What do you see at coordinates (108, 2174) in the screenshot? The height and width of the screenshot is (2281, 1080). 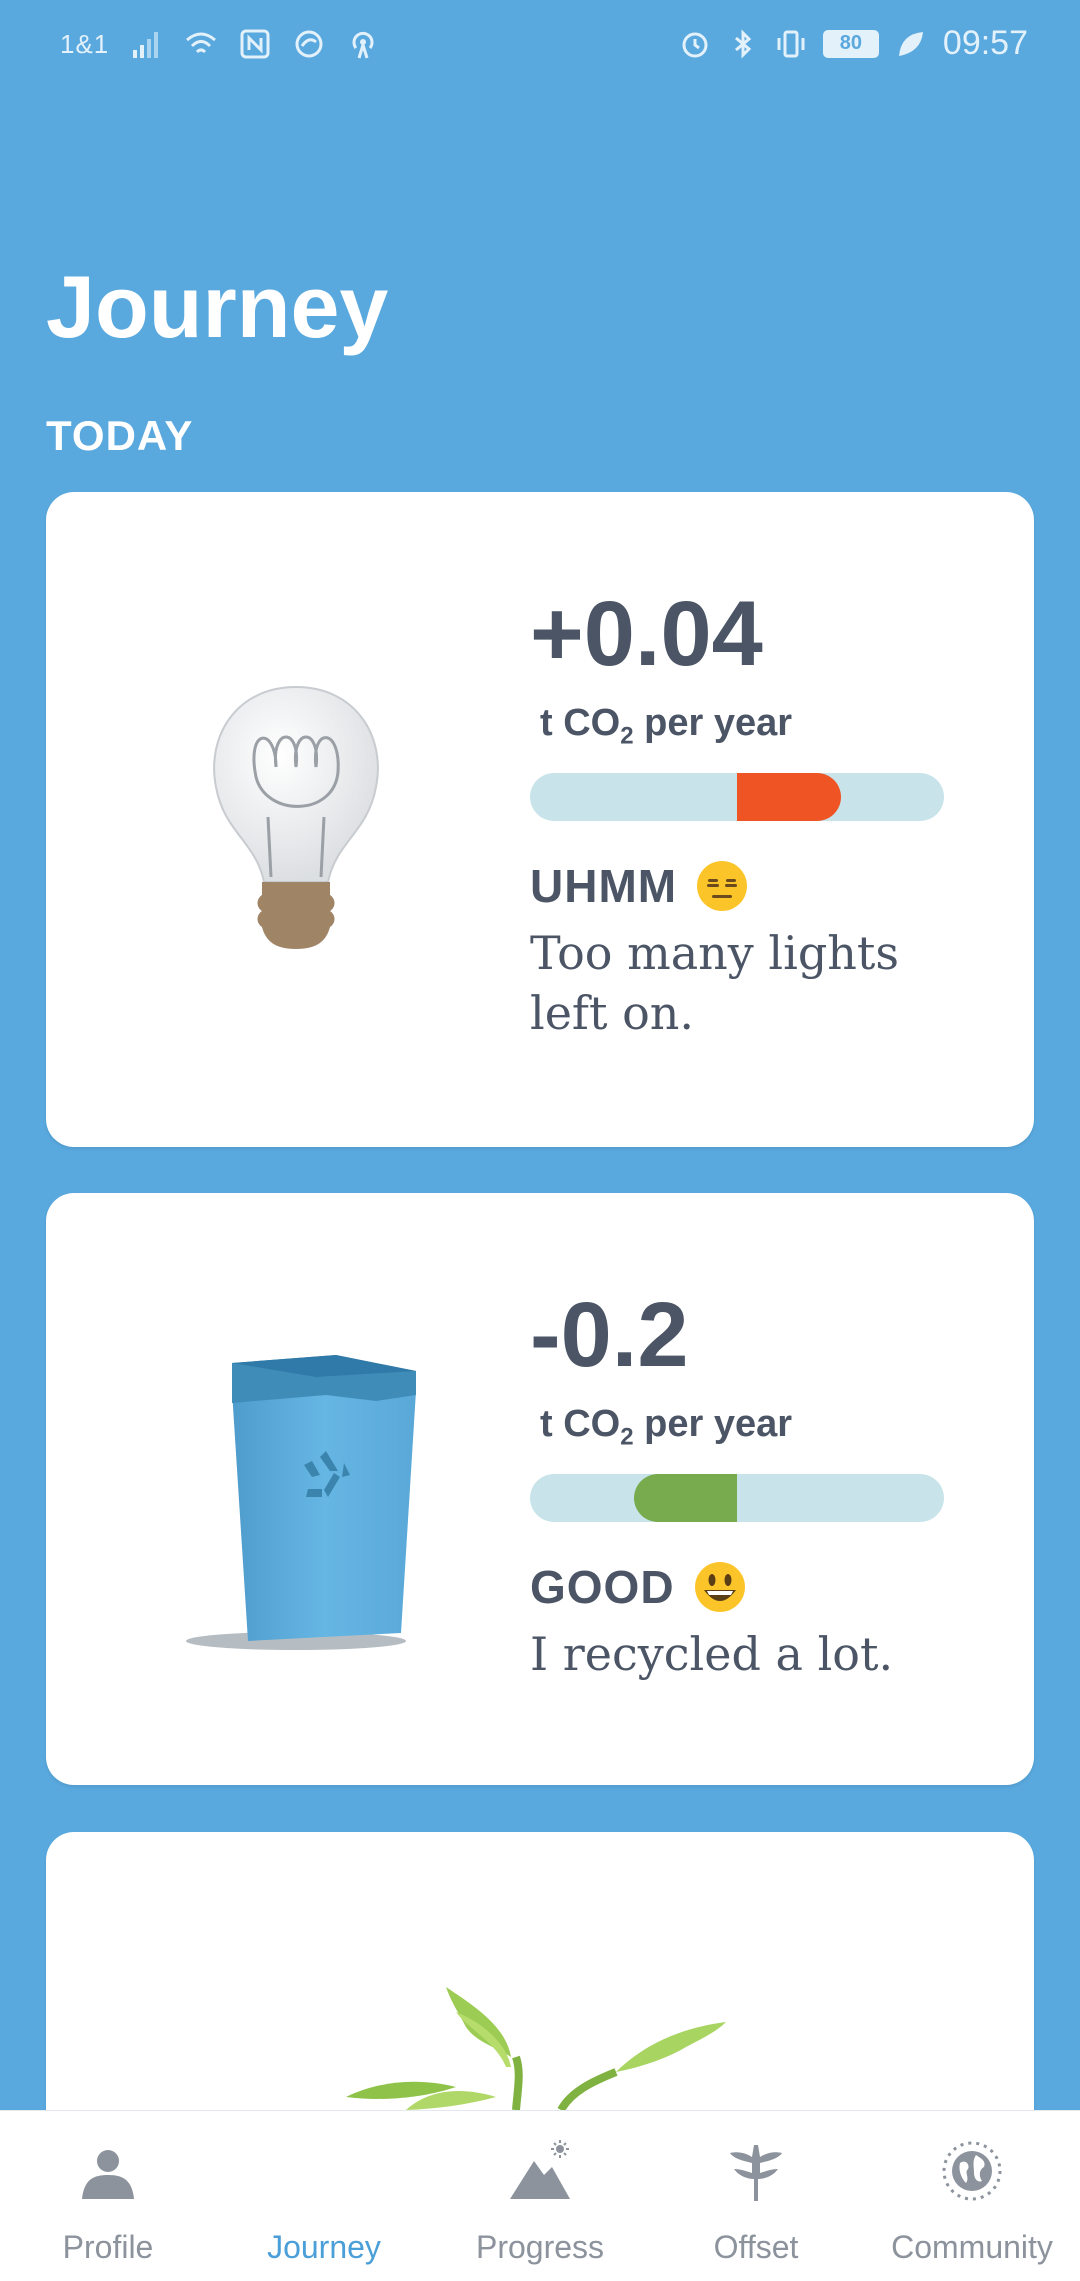 I see `person-icon` at bounding box center [108, 2174].